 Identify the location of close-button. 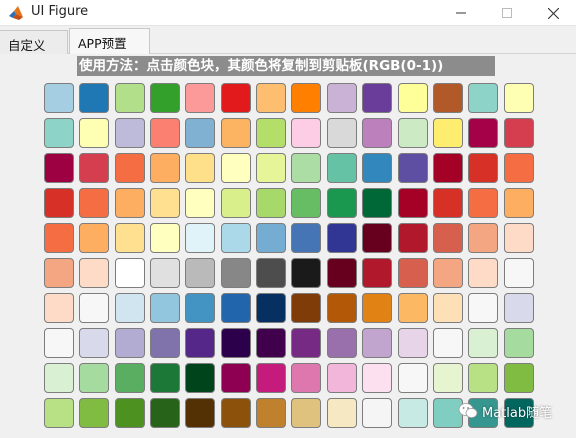
(553, 13).